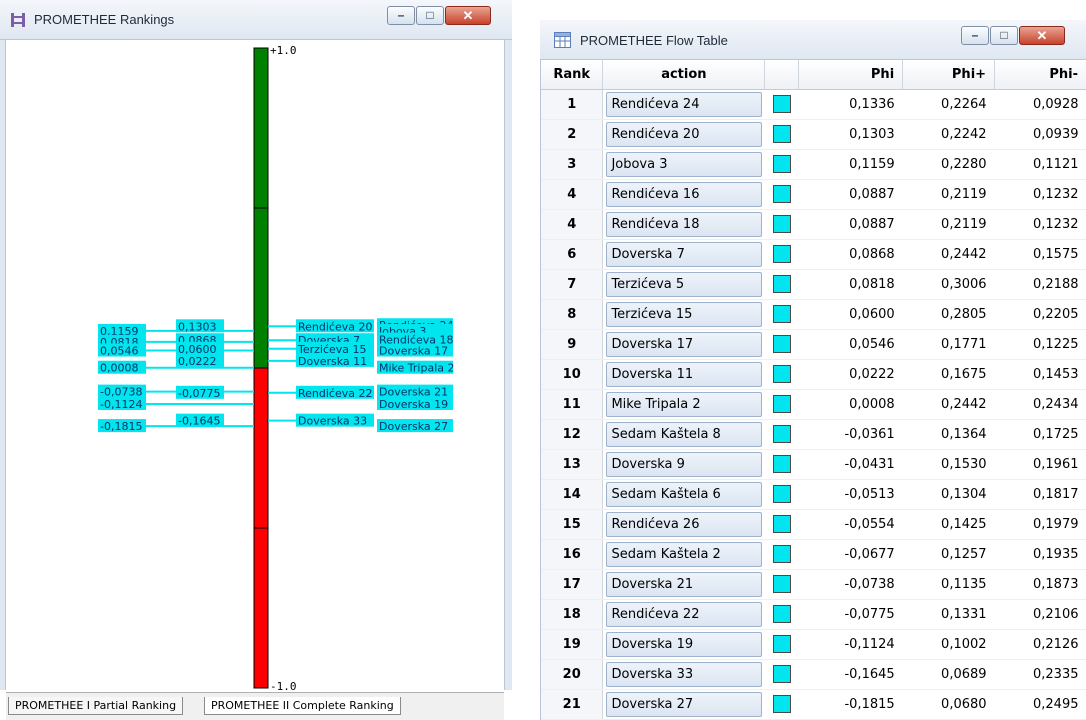 The height and width of the screenshot is (720, 1086). I want to click on action-button: Rendićeva 16, so click(684, 194).